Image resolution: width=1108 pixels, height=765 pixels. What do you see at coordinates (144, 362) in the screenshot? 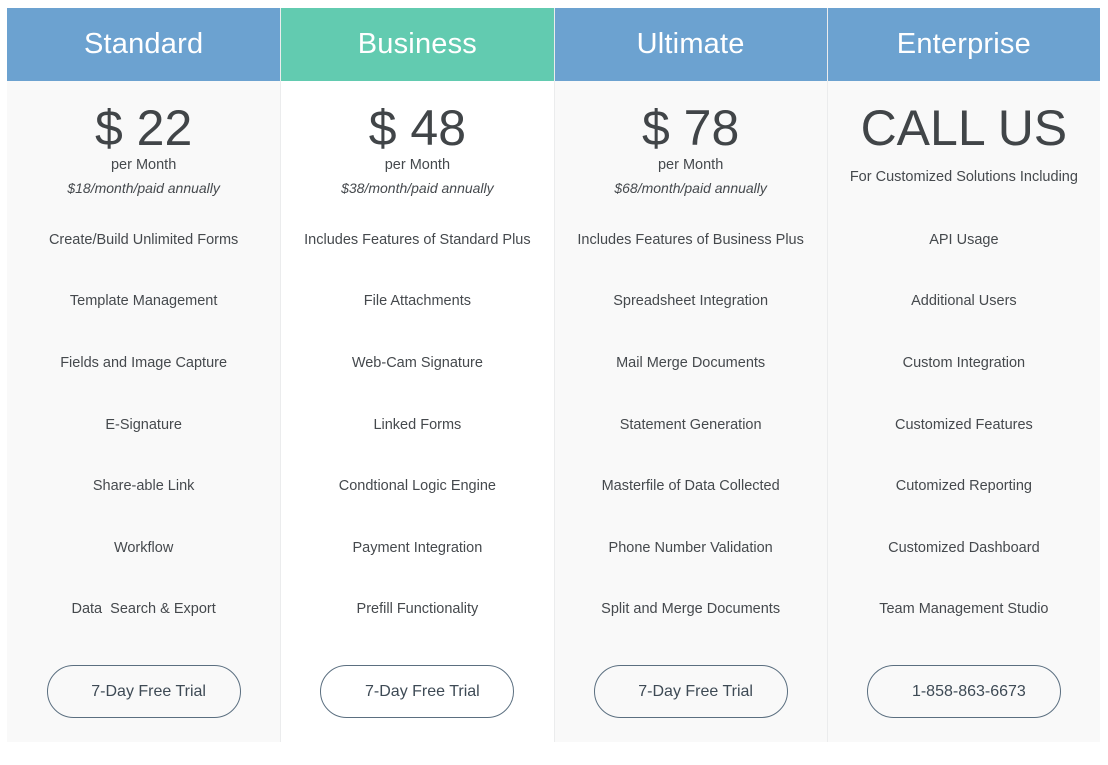
I see `feature-item: Fields and Image Capture` at bounding box center [144, 362].